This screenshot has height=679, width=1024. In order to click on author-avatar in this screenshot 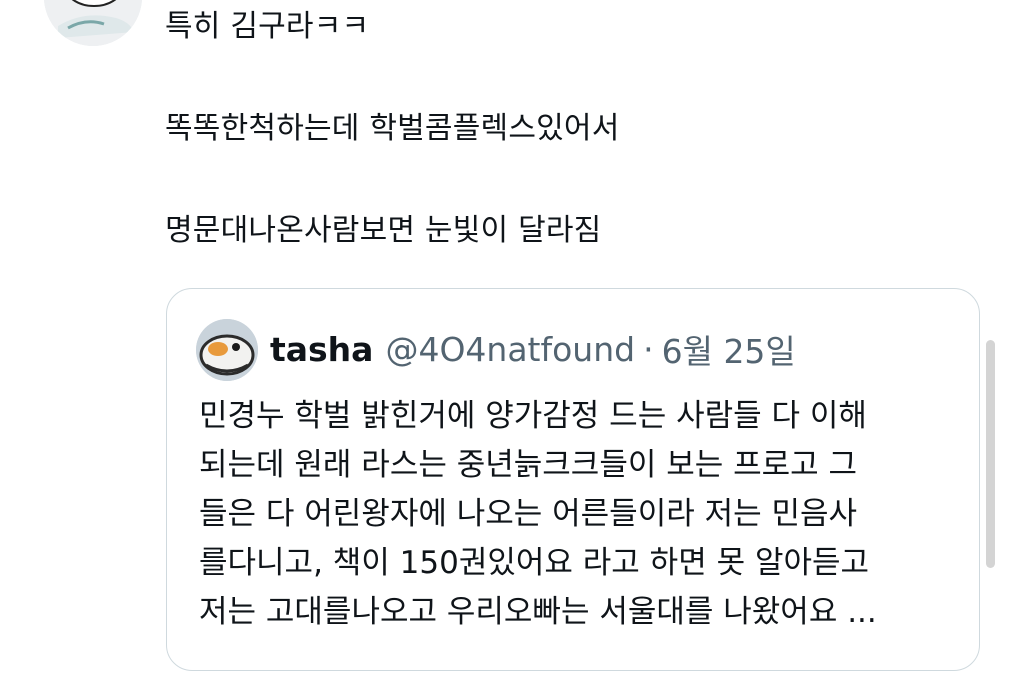, I will do `click(93, 23)`.